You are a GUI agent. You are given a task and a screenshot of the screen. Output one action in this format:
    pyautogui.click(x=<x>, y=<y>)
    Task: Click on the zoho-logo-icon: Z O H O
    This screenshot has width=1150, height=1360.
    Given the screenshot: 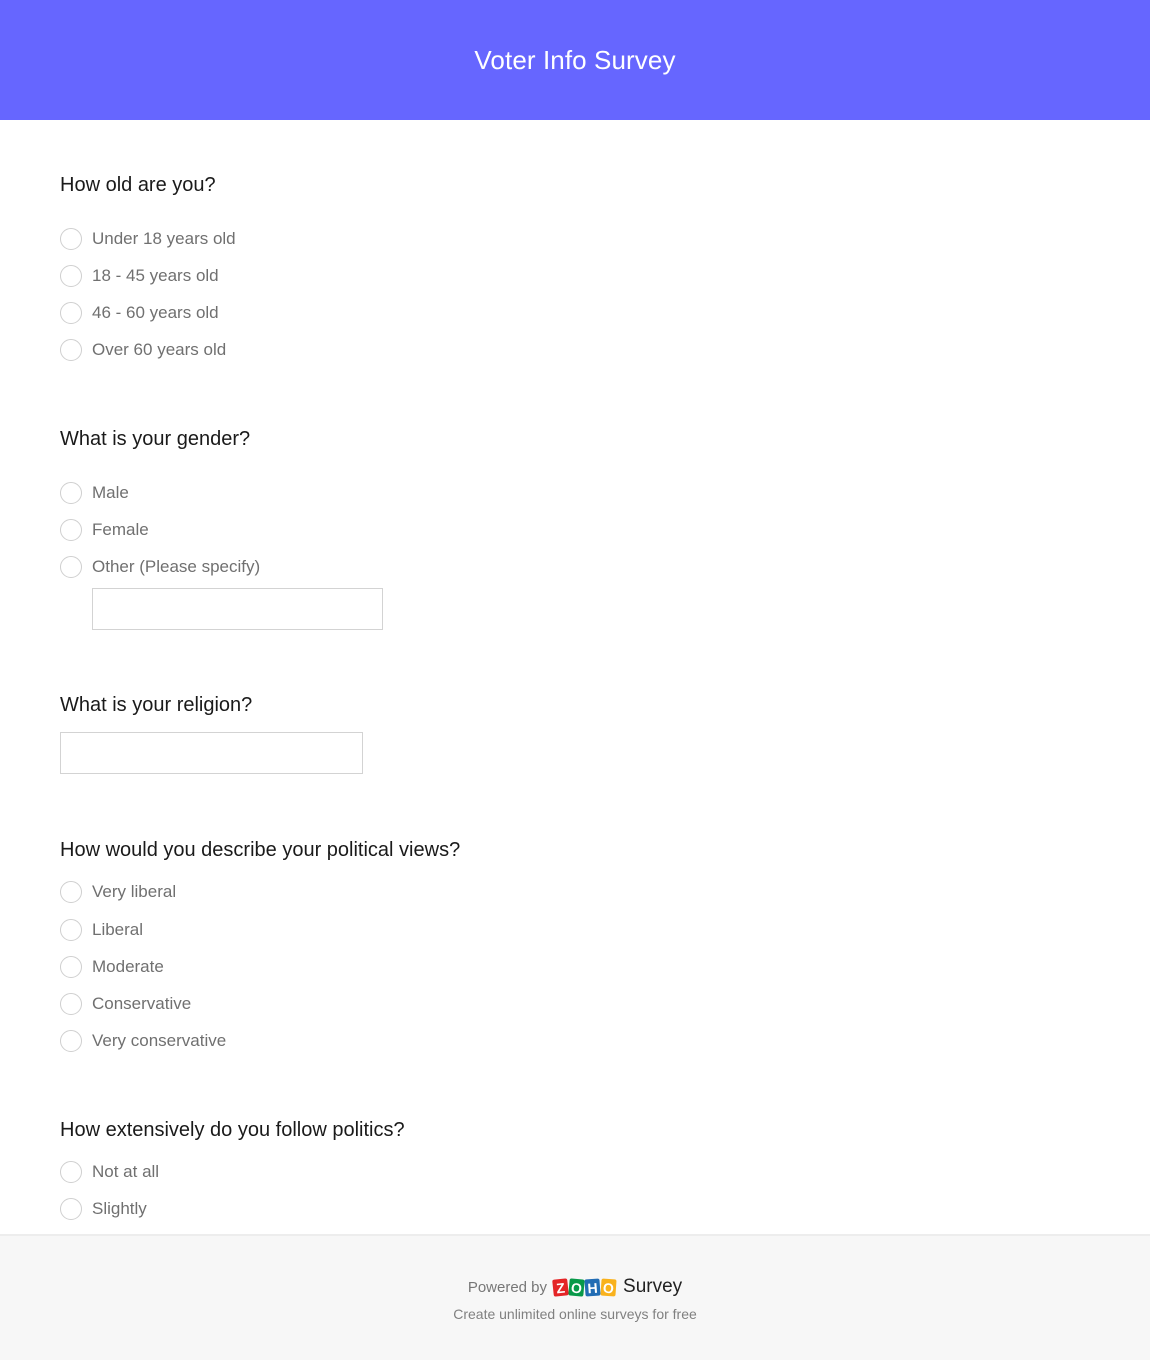 What is the action you would take?
    pyautogui.click(x=584, y=1287)
    